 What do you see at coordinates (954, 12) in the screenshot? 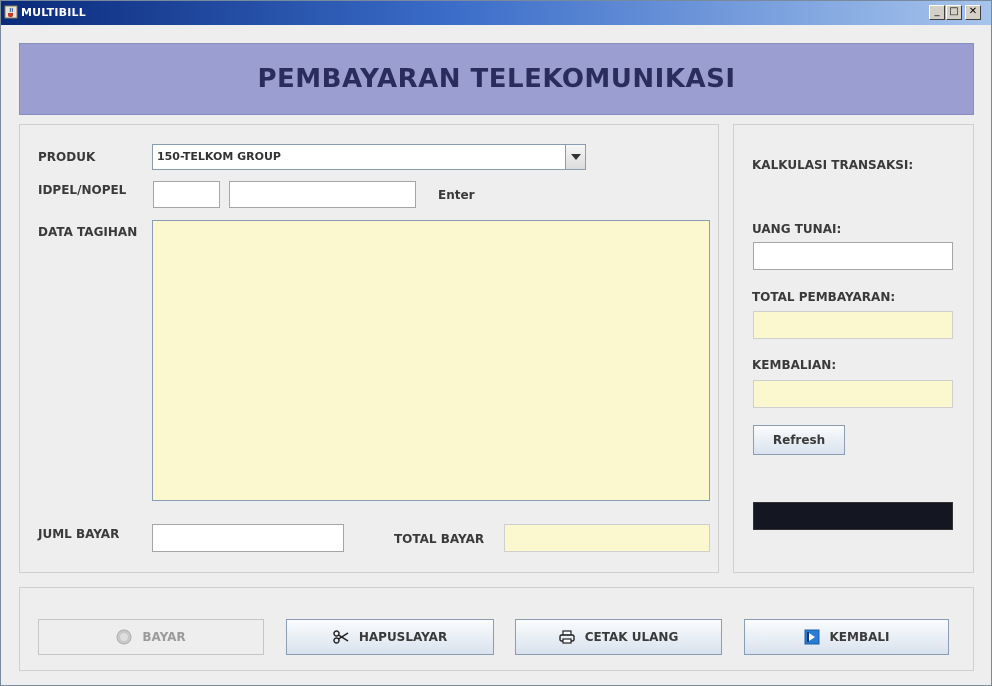
I see `maximize-button: □` at bounding box center [954, 12].